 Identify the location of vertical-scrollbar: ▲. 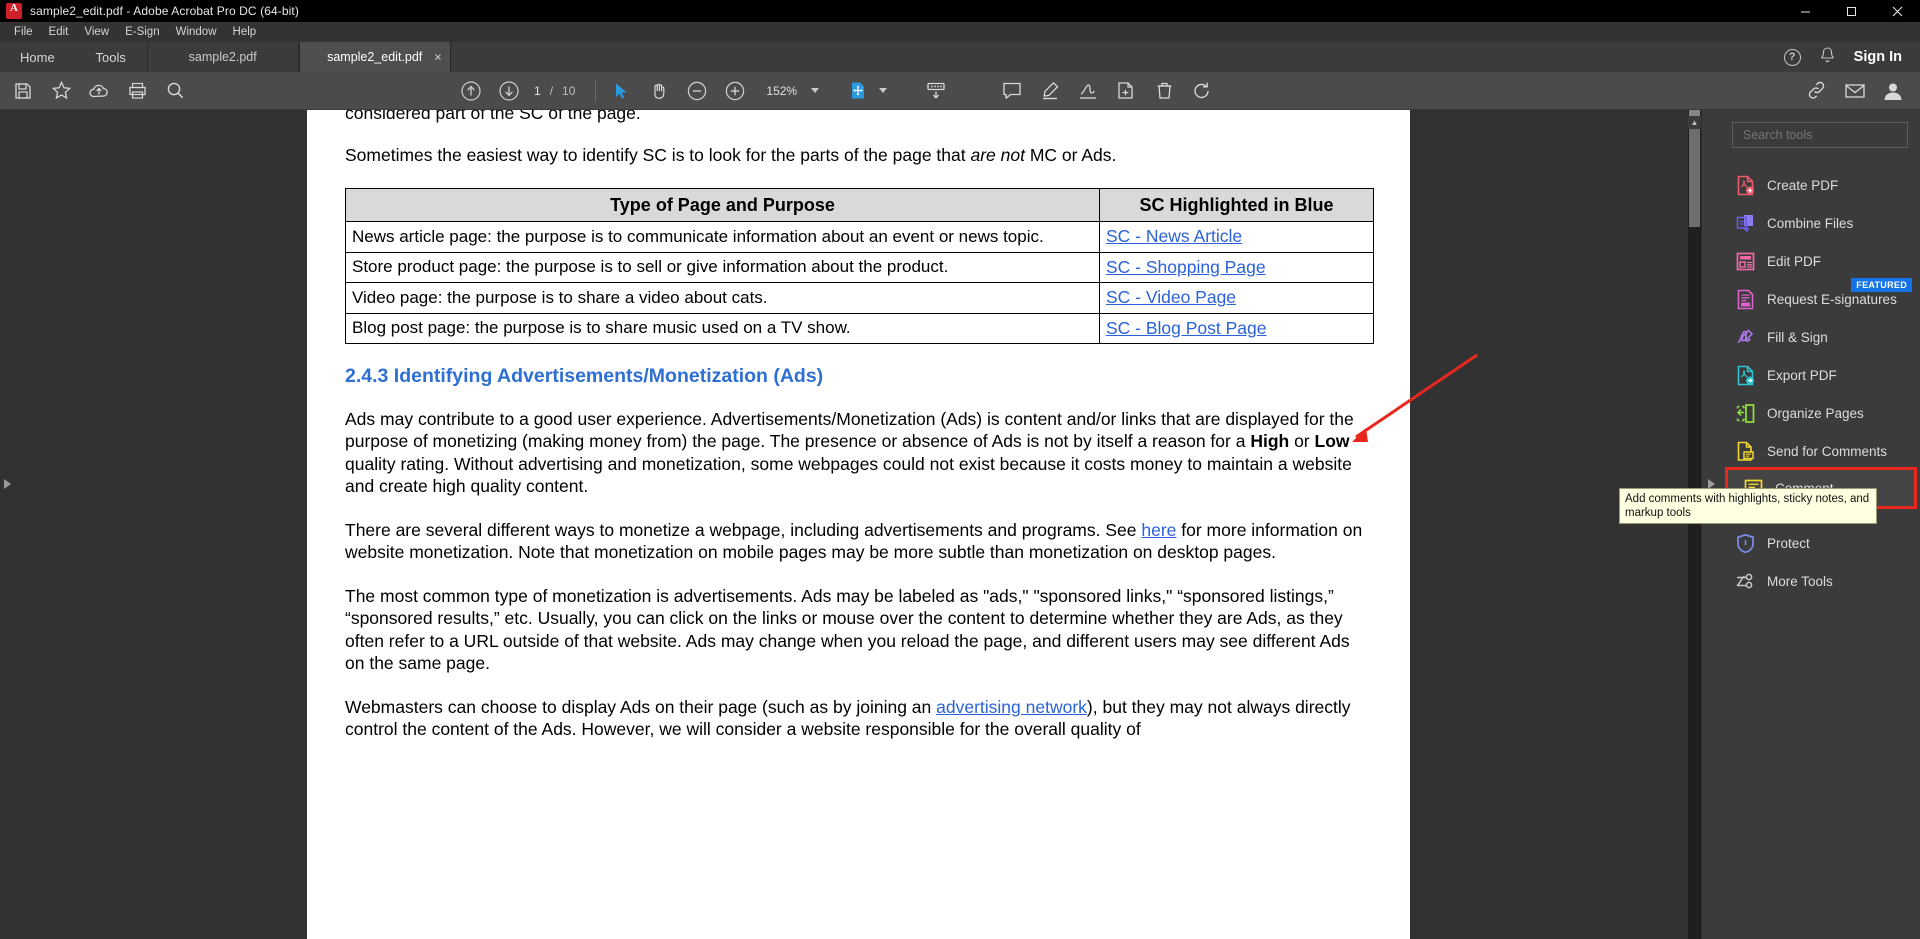
(1694, 524).